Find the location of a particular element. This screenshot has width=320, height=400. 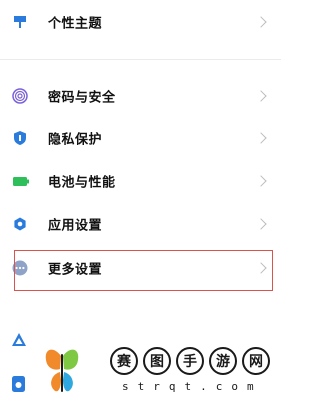

fingerprint-icon is located at coordinates (20, 96).